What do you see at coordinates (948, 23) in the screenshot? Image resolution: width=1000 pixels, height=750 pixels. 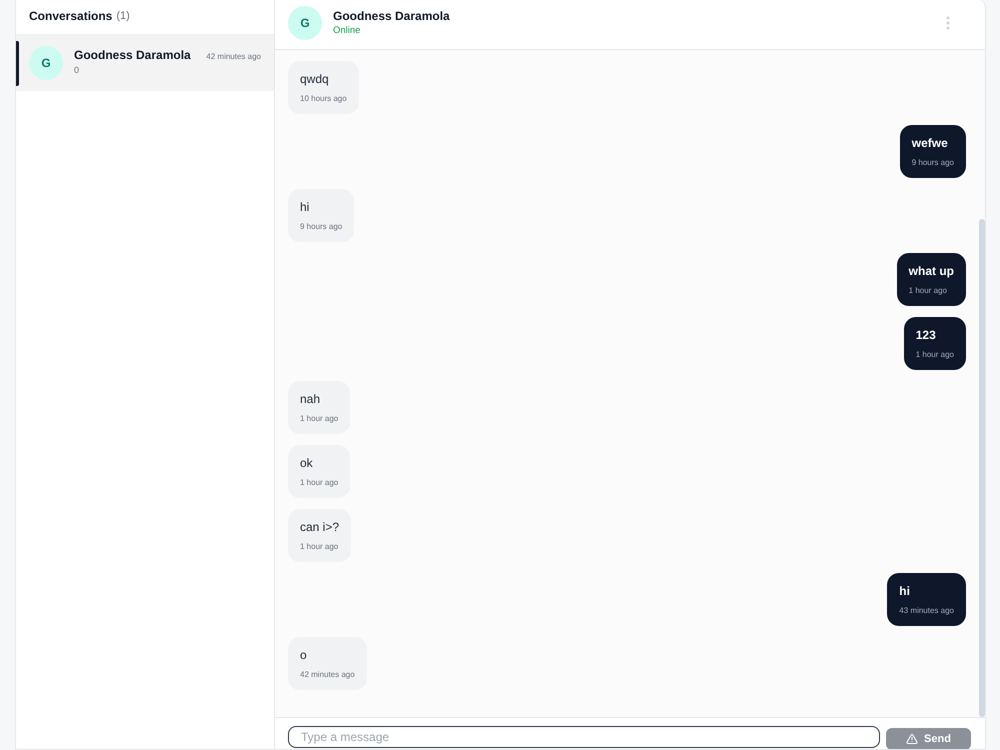 I see `kebab-icon` at bounding box center [948, 23].